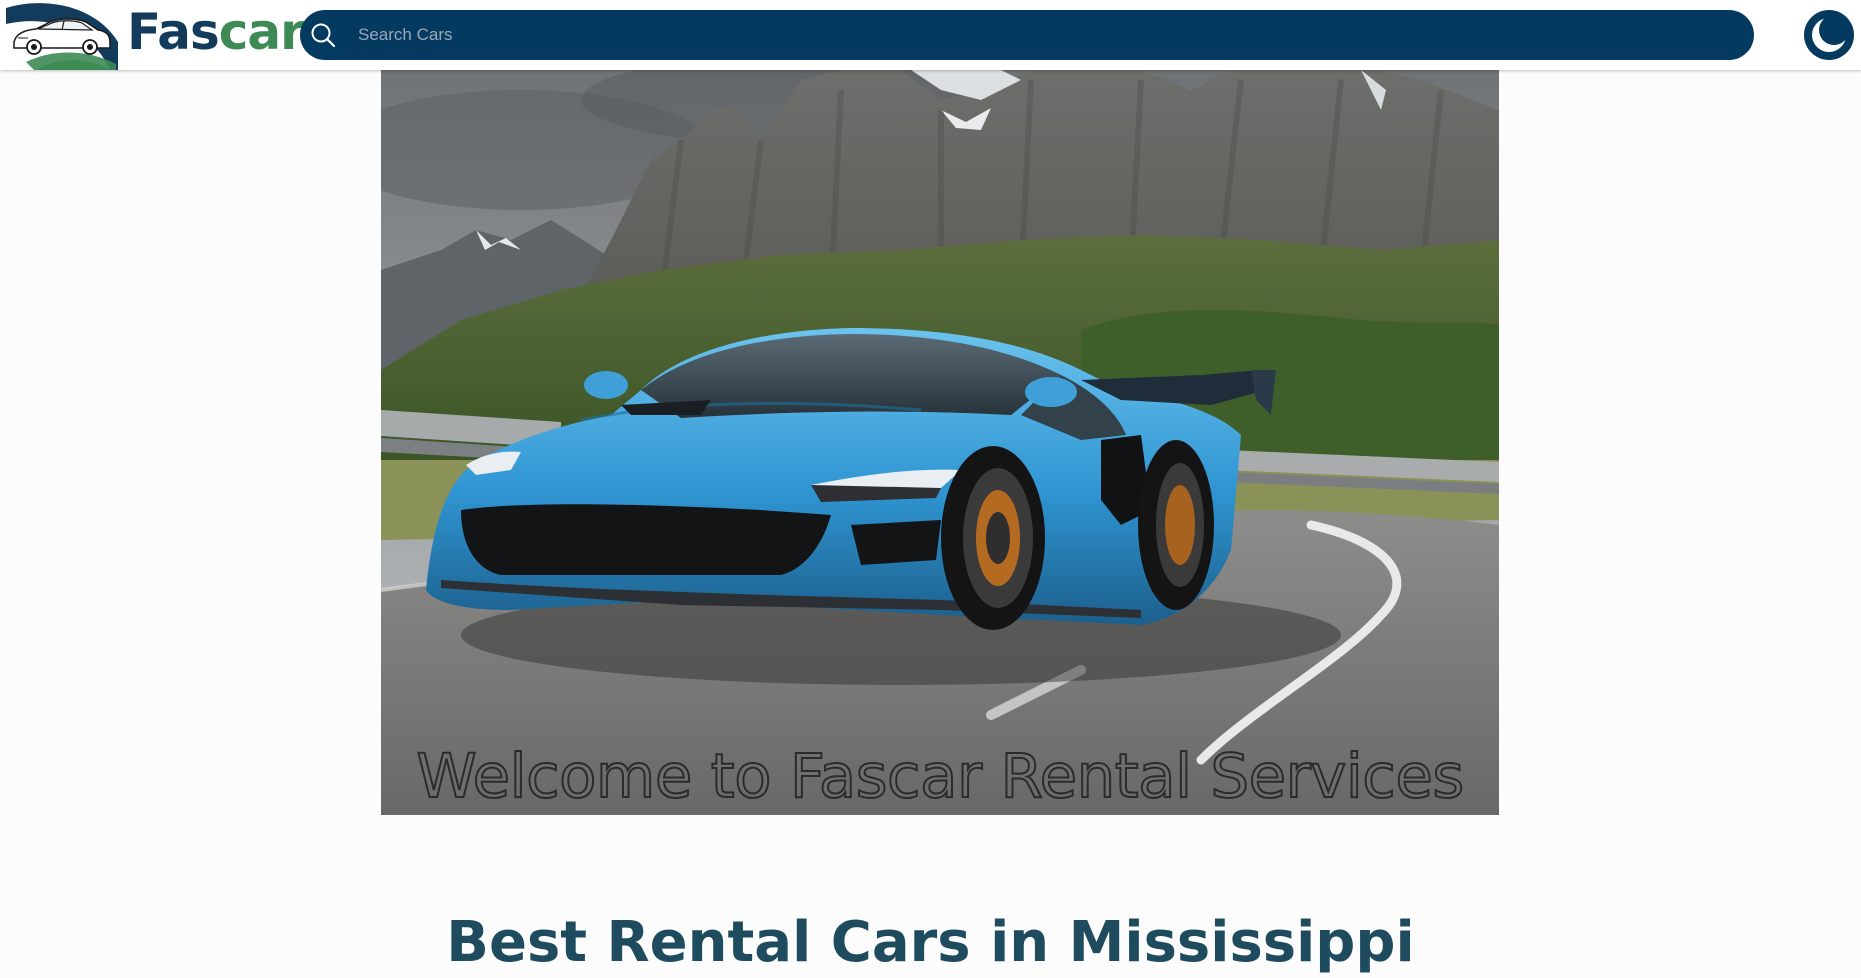  Describe the element at coordinates (173, 32) in the screenshot. I see `brand-name-part1: Fas` at that location.